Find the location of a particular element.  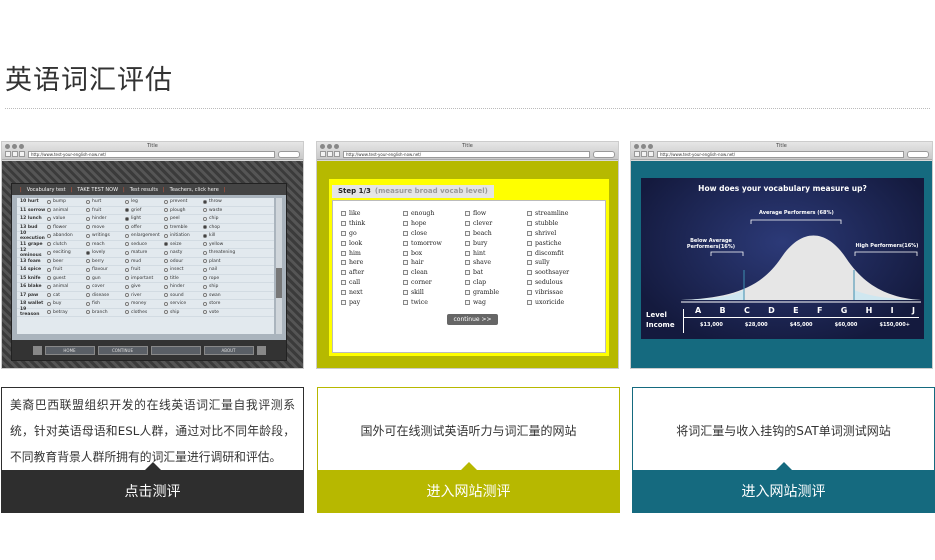

option-label: reach is located at coordinates (98, 244).